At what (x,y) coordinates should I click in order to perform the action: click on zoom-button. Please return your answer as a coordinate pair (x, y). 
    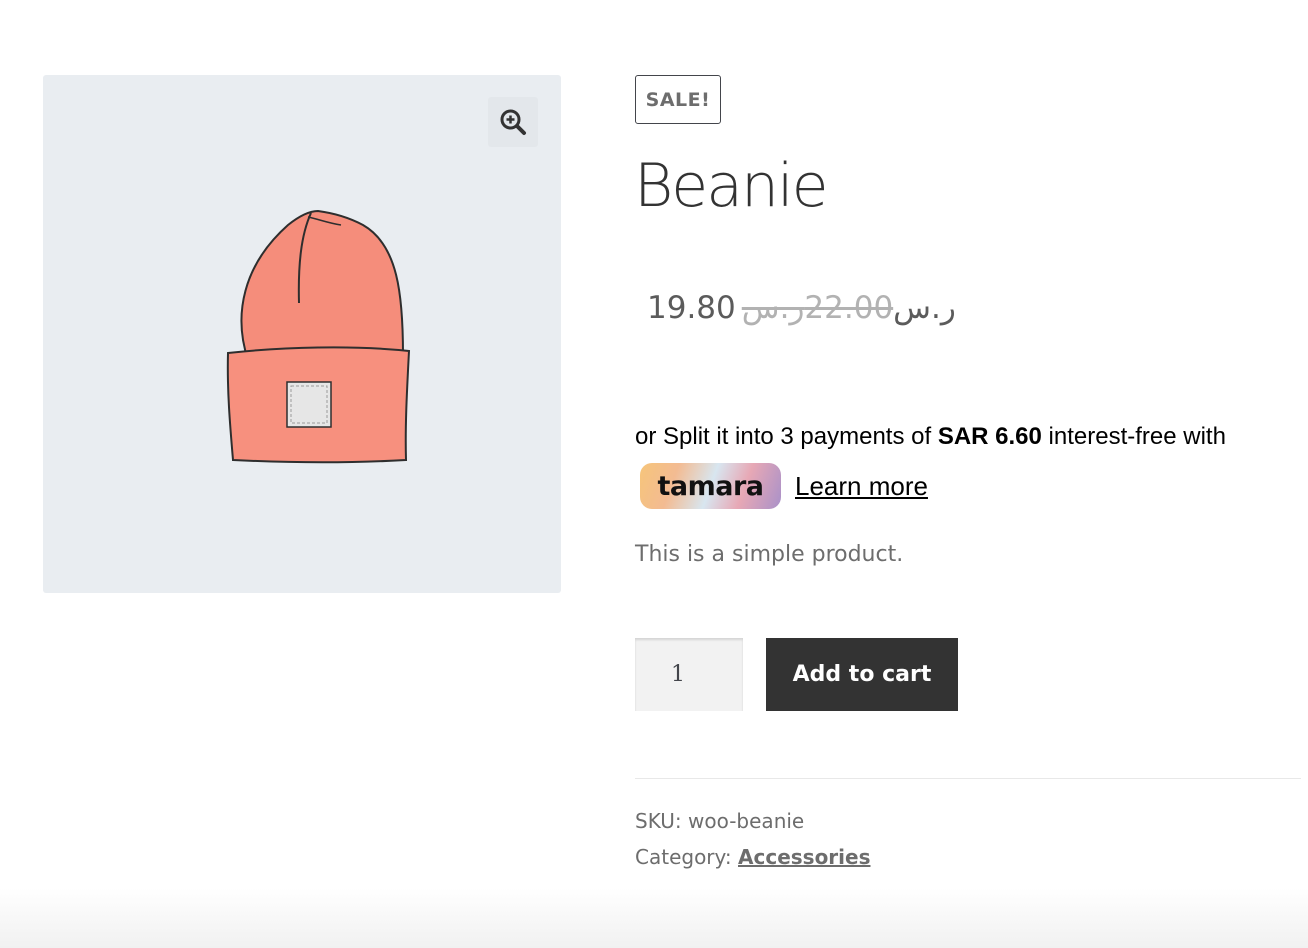
    Looking at the image, I should click on (513, 122).